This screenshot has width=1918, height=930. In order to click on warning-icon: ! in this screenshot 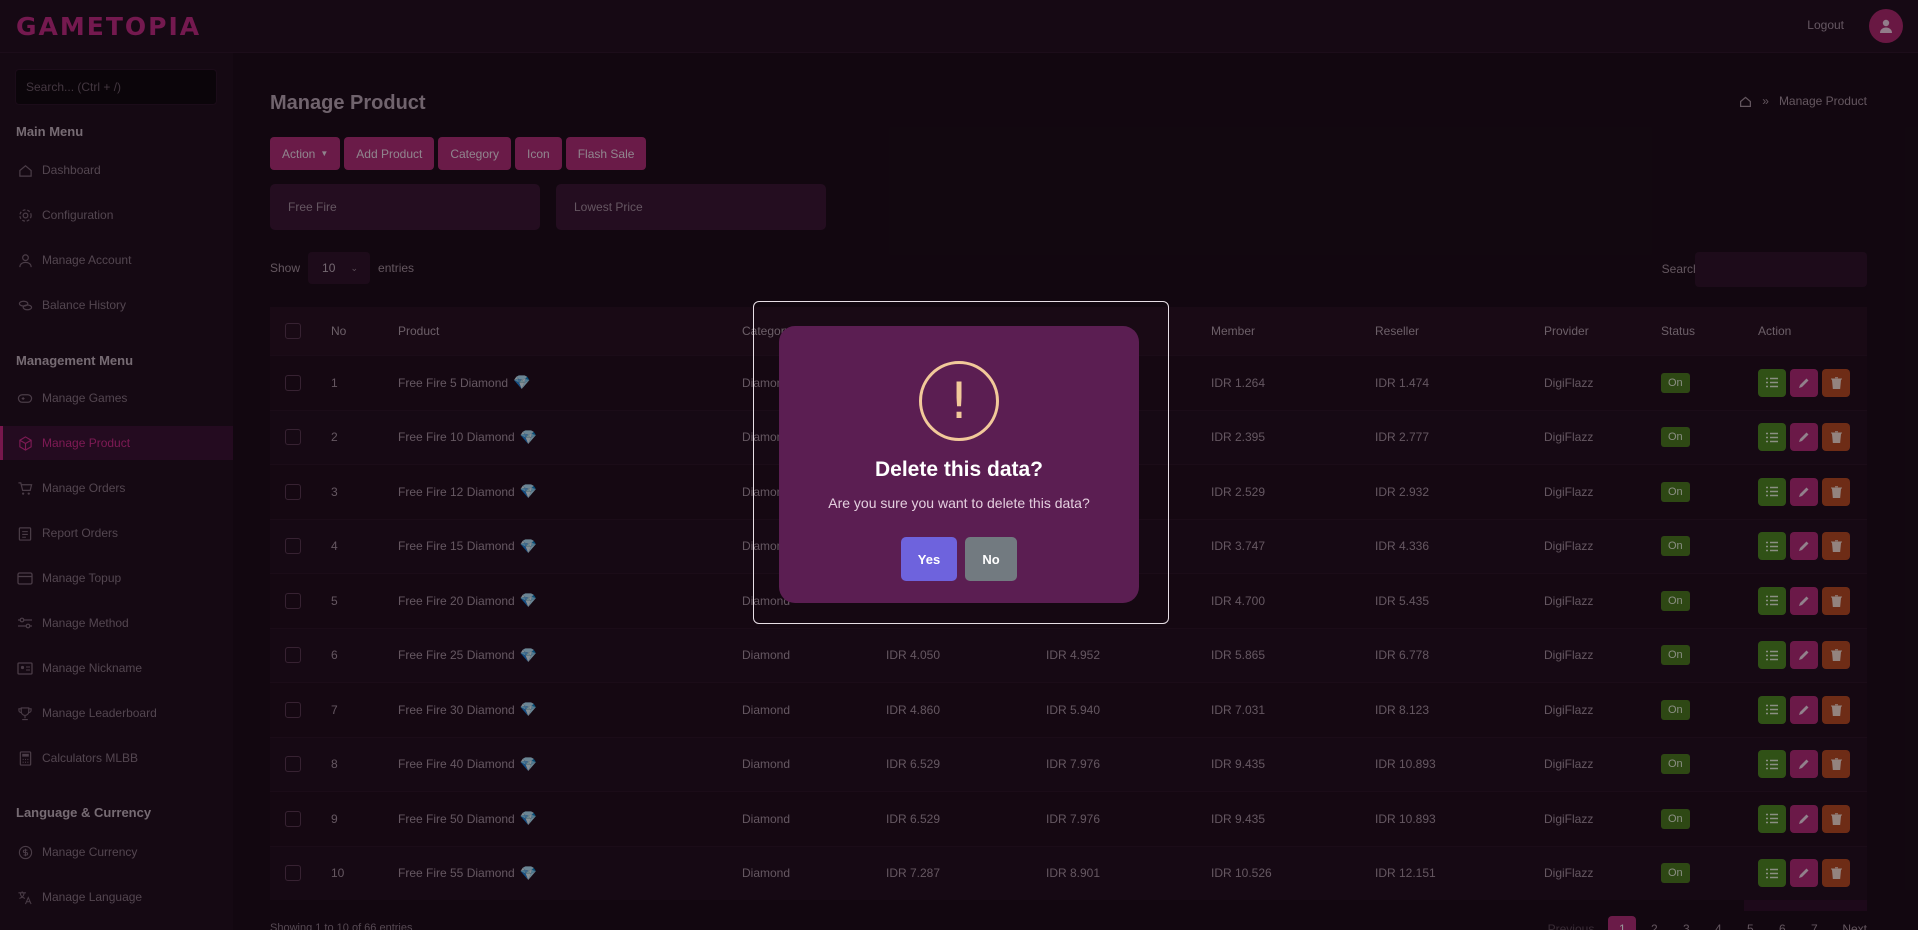, I will do `click(959, 401)`.